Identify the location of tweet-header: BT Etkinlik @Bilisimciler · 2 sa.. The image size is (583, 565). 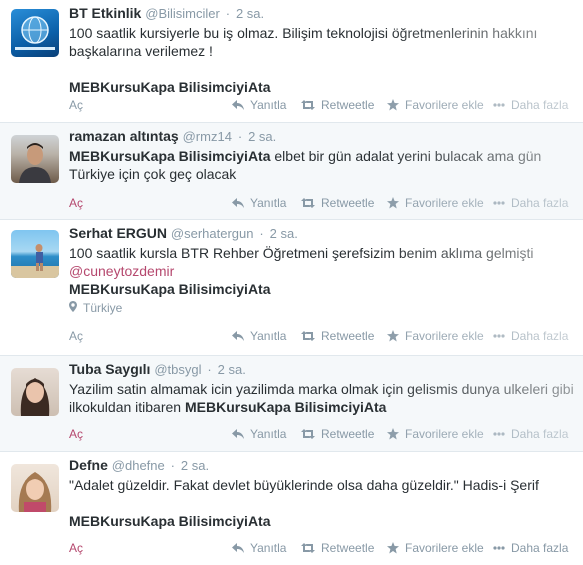
(167, 13).